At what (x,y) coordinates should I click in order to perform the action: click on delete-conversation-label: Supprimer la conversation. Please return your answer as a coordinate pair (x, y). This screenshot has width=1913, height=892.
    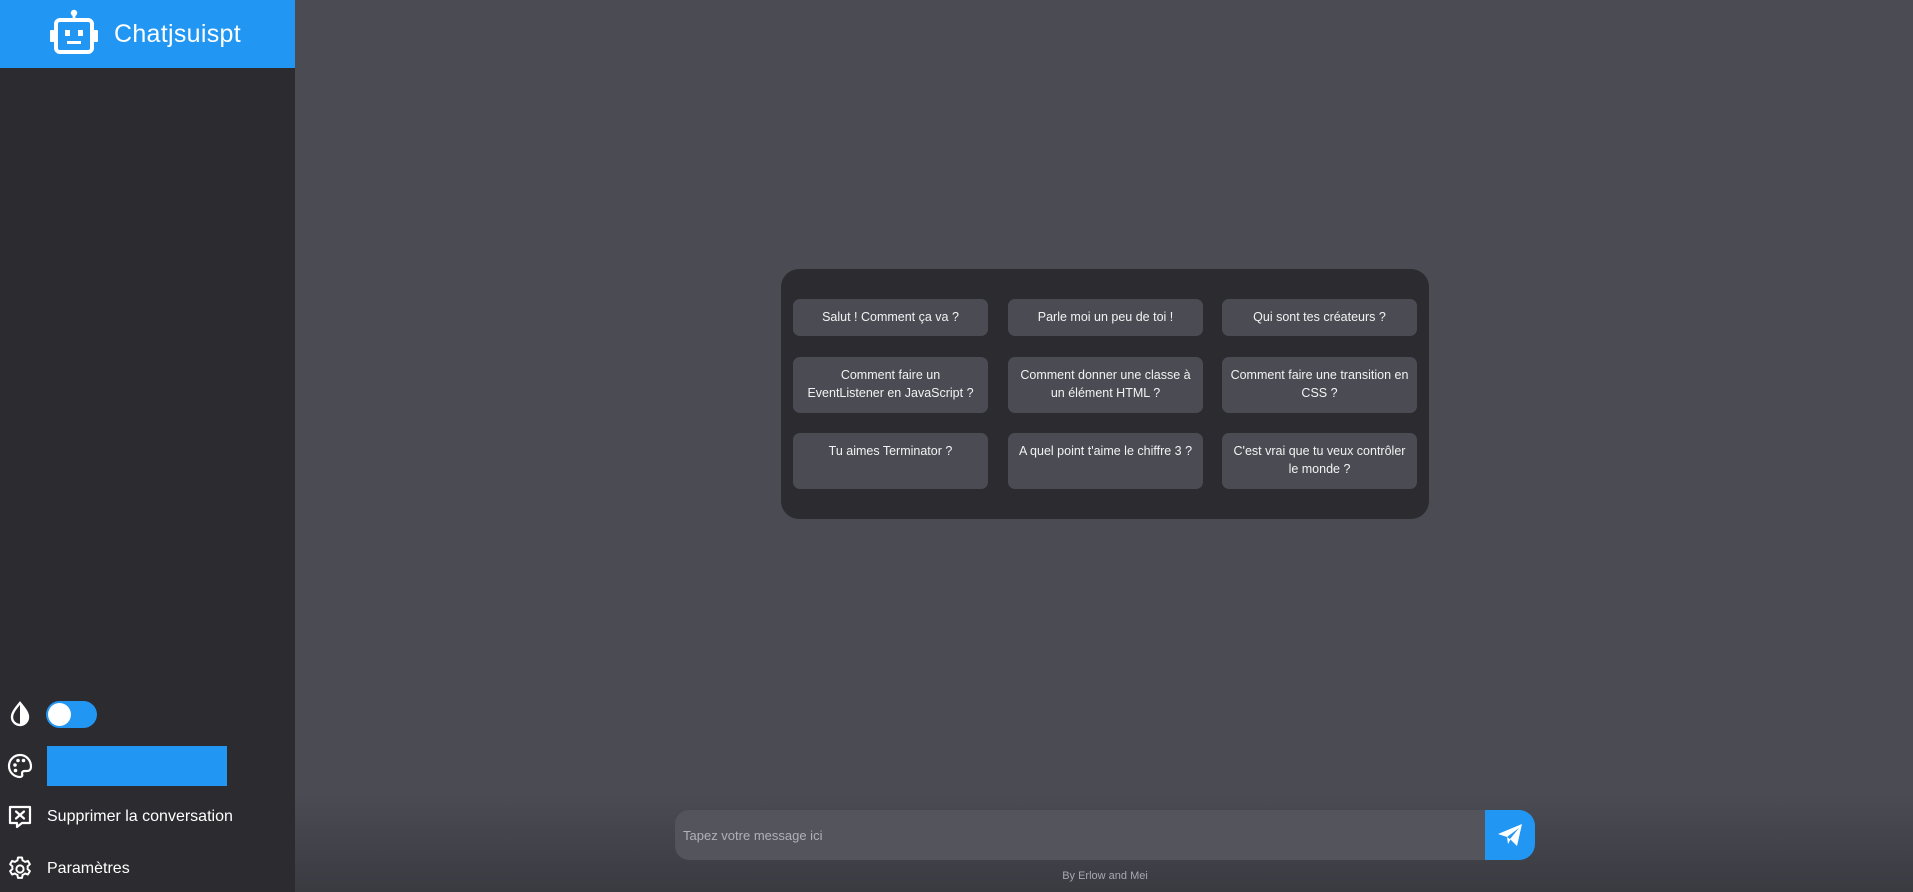
    Looking at the image, I should click on (140, 816).